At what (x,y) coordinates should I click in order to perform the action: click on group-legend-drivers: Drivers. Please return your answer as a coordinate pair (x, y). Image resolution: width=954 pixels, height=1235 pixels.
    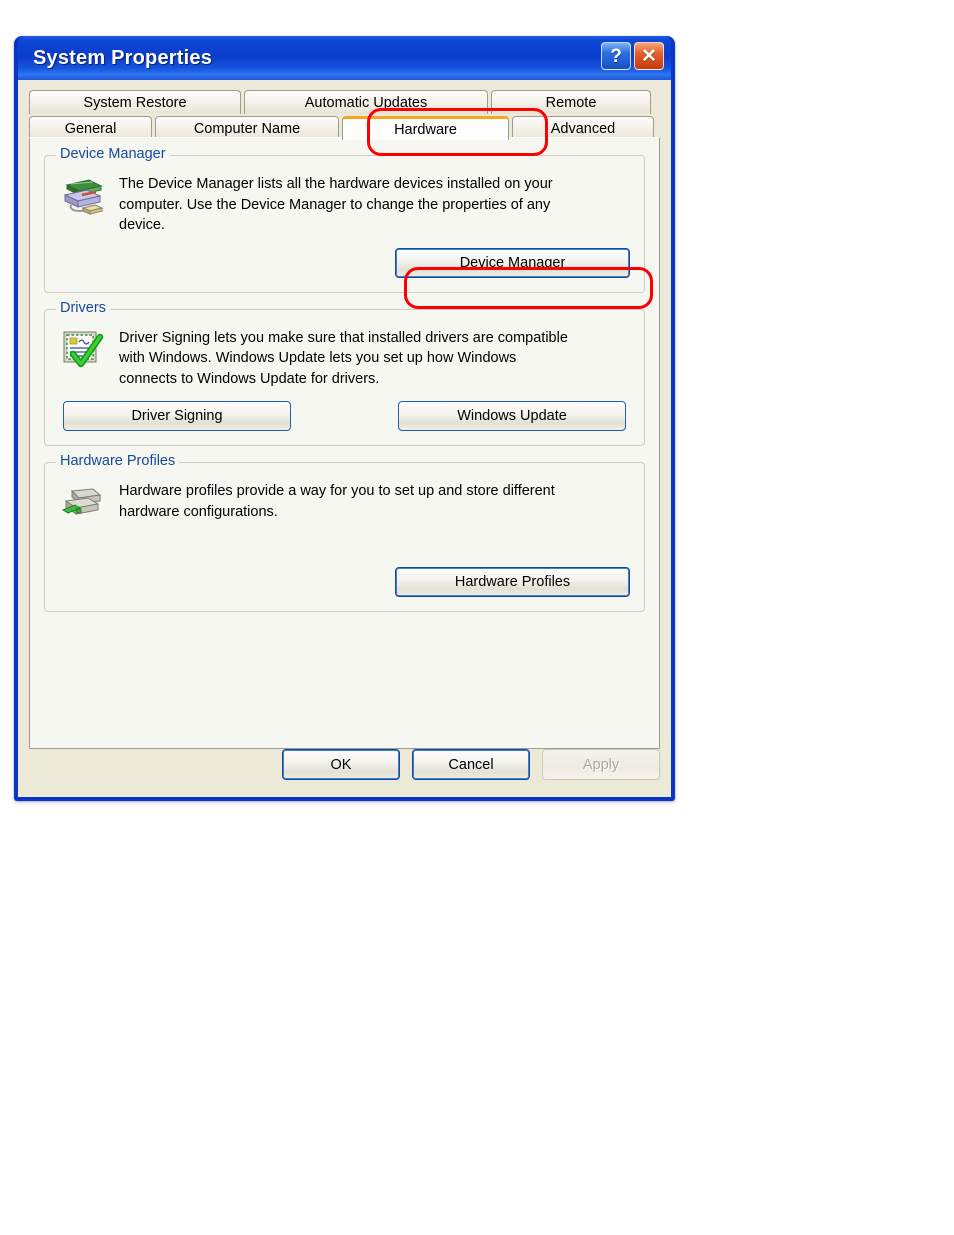
    Looking at the image, I should click on (83, 307).